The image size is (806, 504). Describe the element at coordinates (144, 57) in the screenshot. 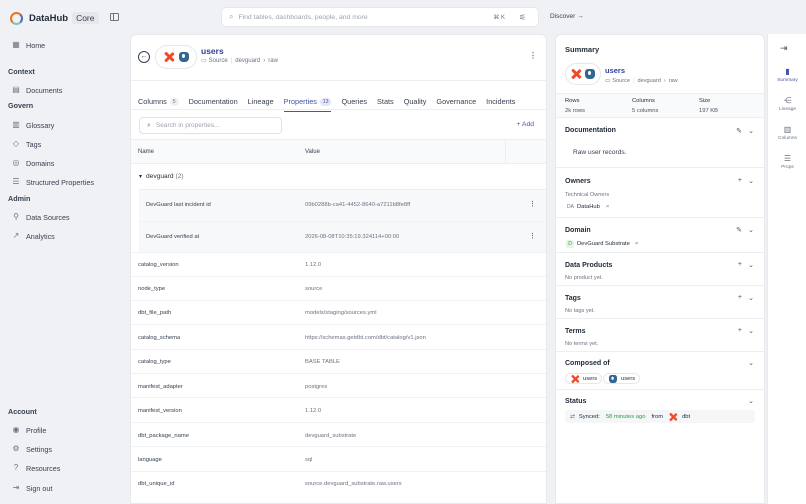

I see `back-arrow-icon: ←` at that location.